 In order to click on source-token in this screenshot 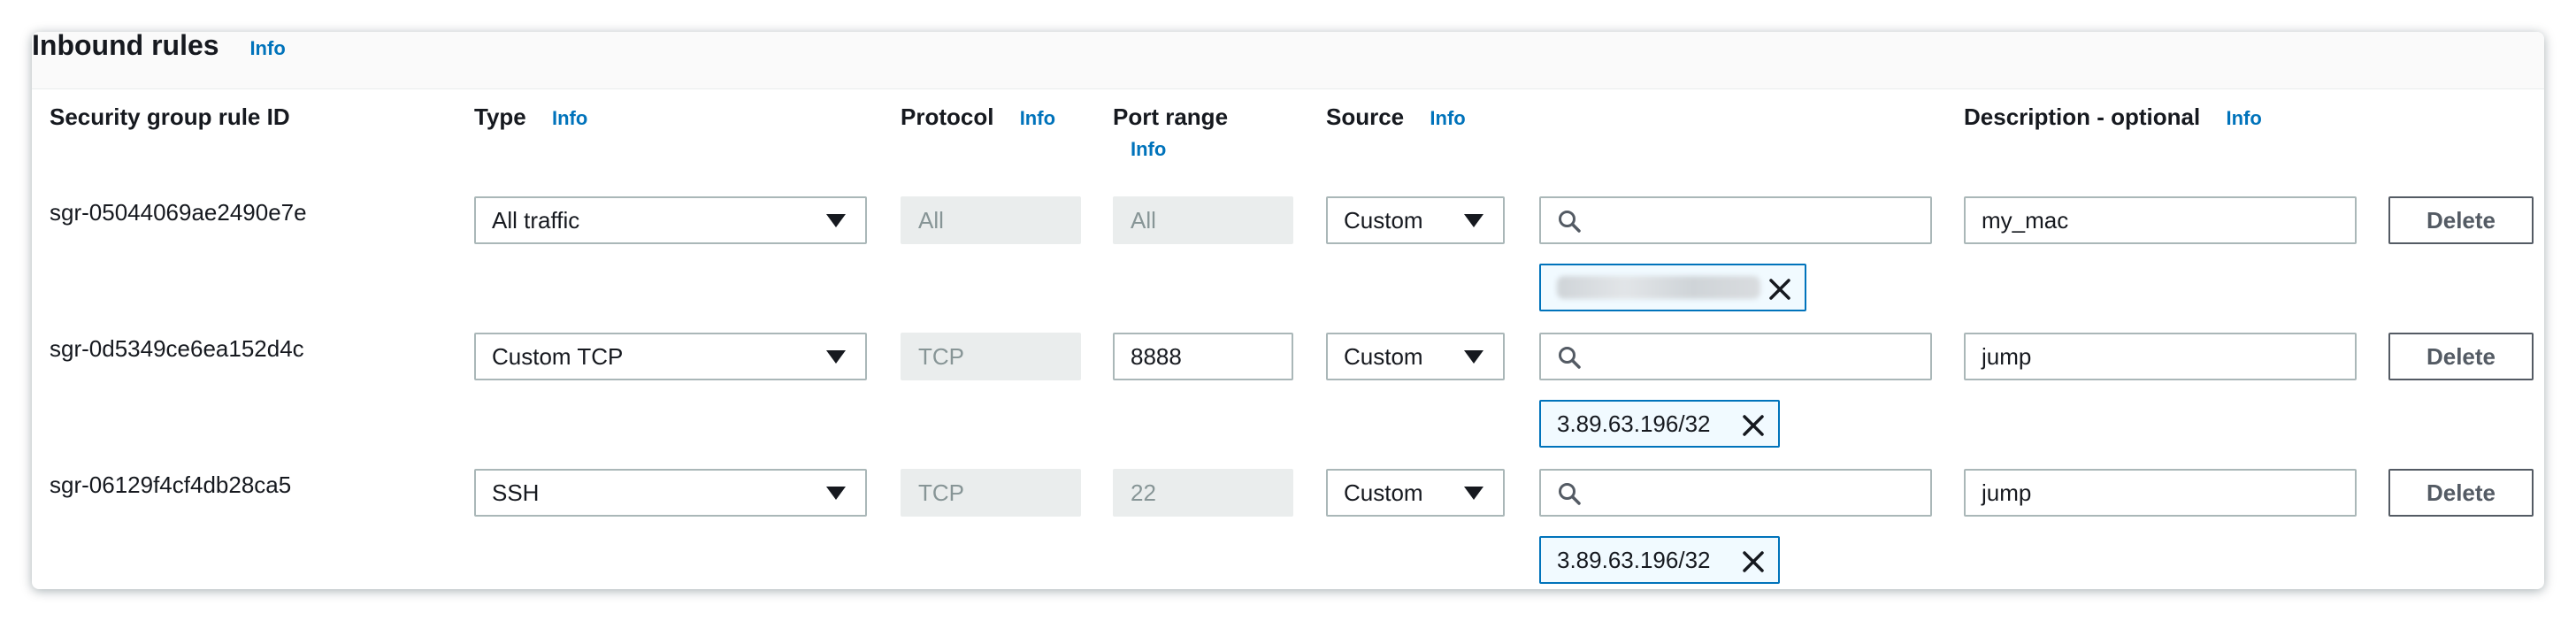, I will do `click(1672, 287)`.